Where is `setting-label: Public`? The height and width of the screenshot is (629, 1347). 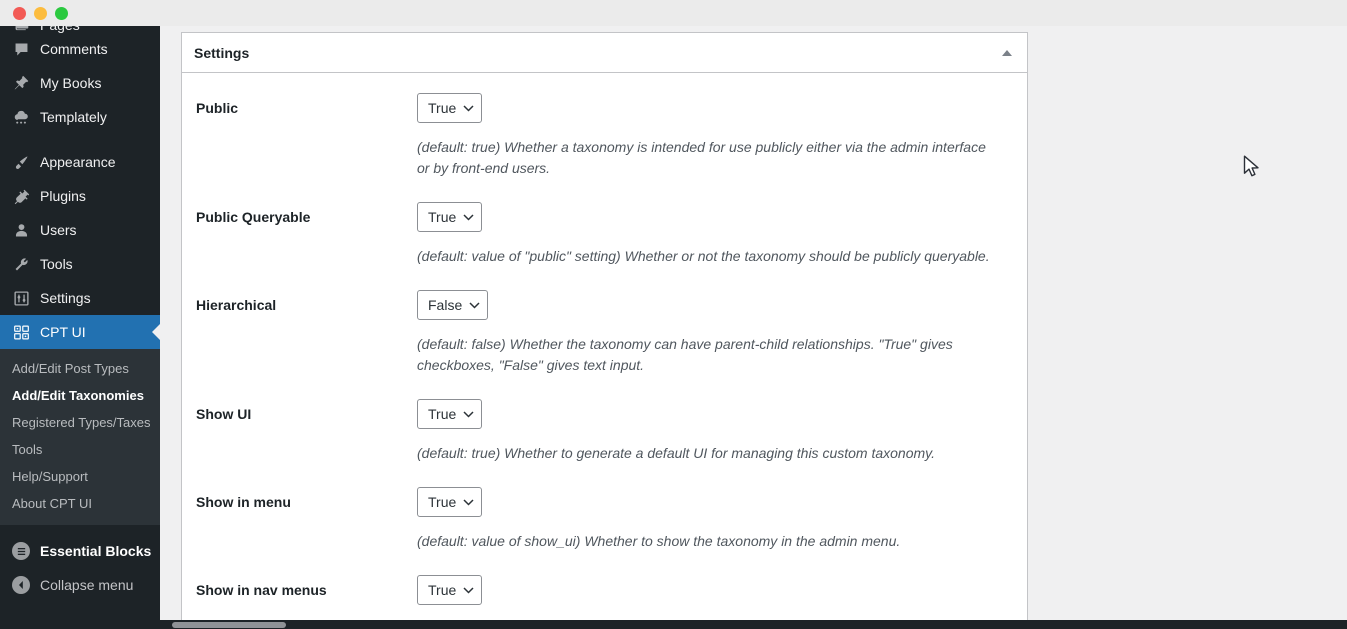 setting-label: Public is located at coordinates (217, 108).